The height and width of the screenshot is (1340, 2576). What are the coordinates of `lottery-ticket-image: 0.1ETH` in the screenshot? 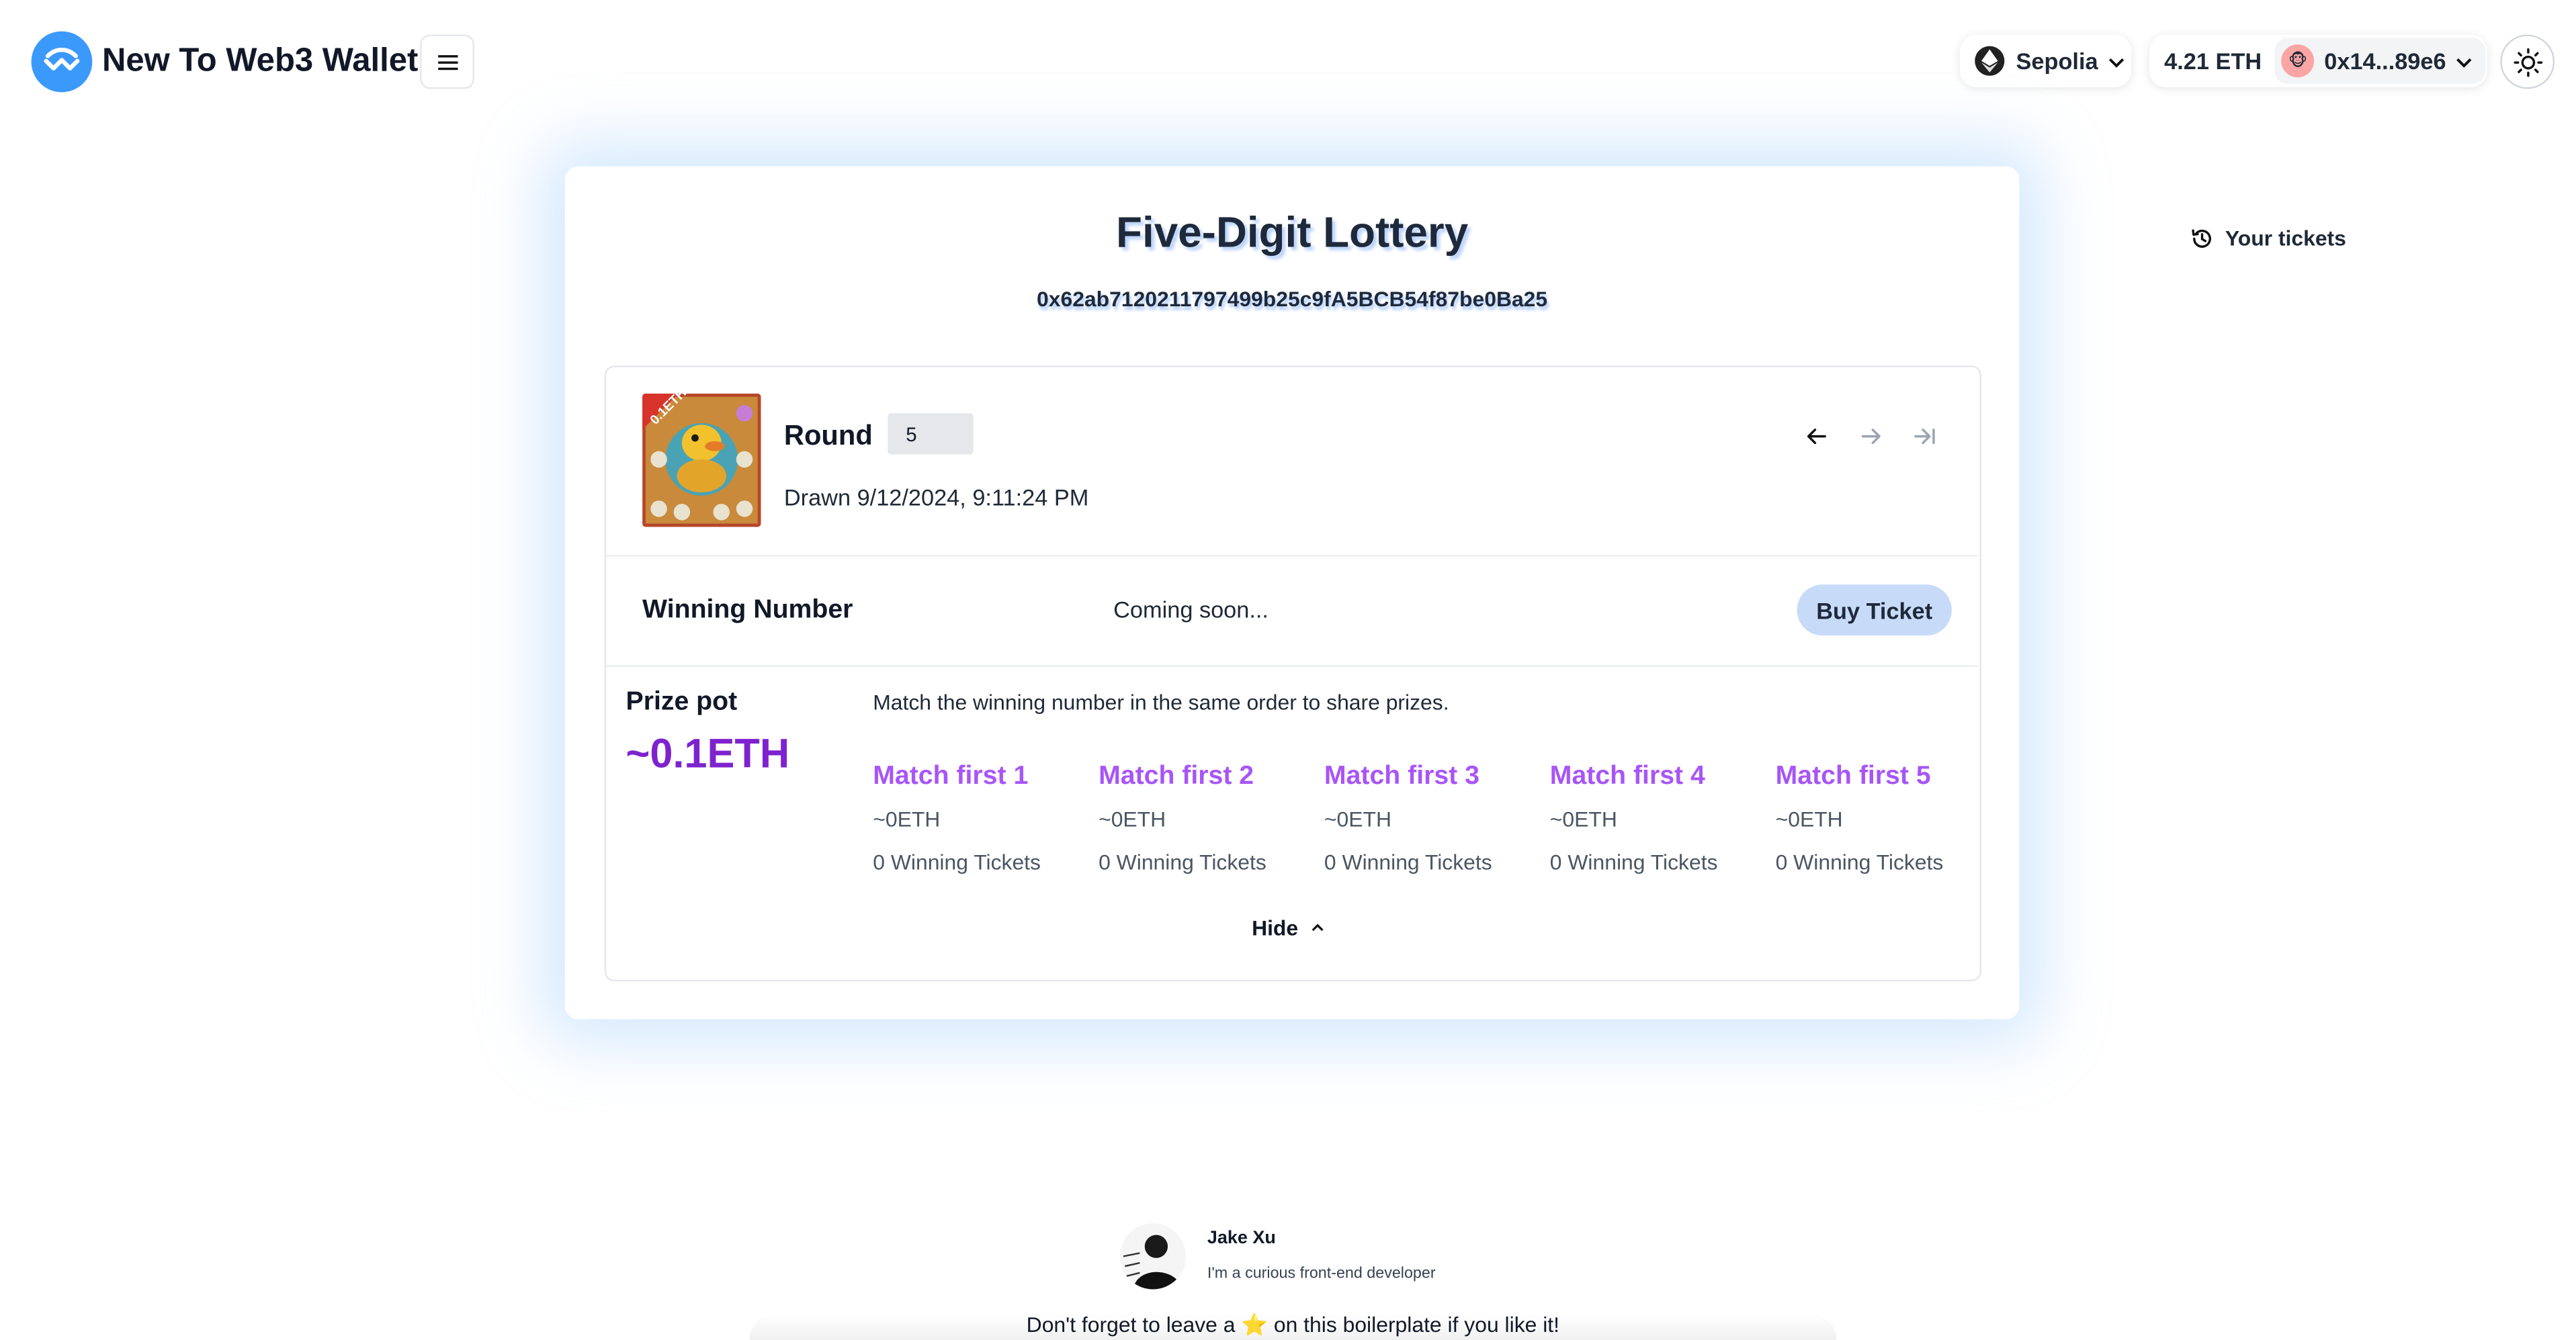 It's located at (701, 460).